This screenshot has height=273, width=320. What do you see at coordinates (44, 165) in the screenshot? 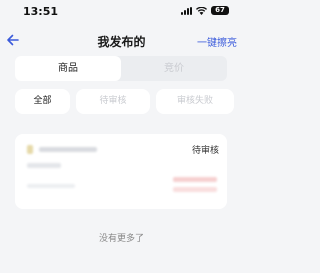
I see `item-subtitle-blurred` at bounding box center [44, 165].